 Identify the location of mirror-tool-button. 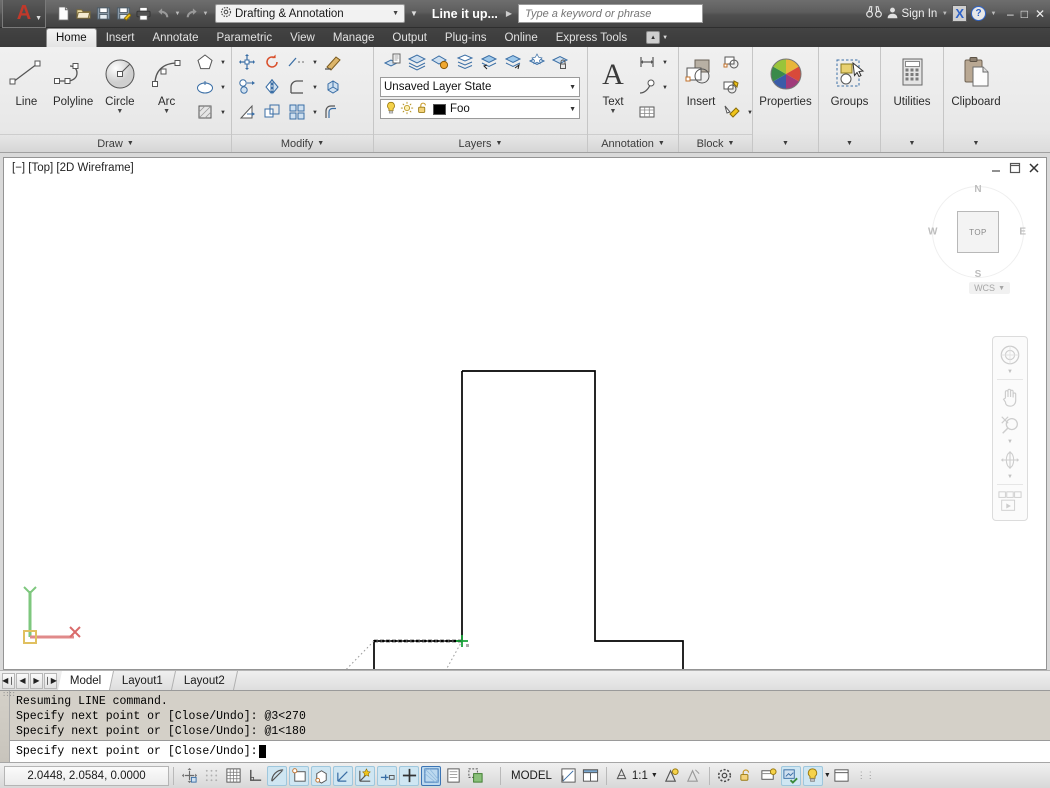
(272, 88).